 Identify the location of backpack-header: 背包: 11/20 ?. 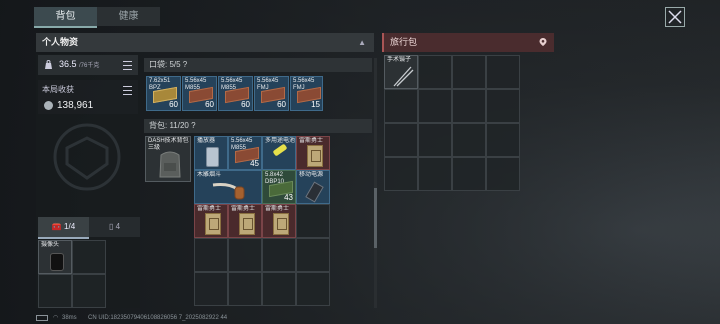
(258, 126).